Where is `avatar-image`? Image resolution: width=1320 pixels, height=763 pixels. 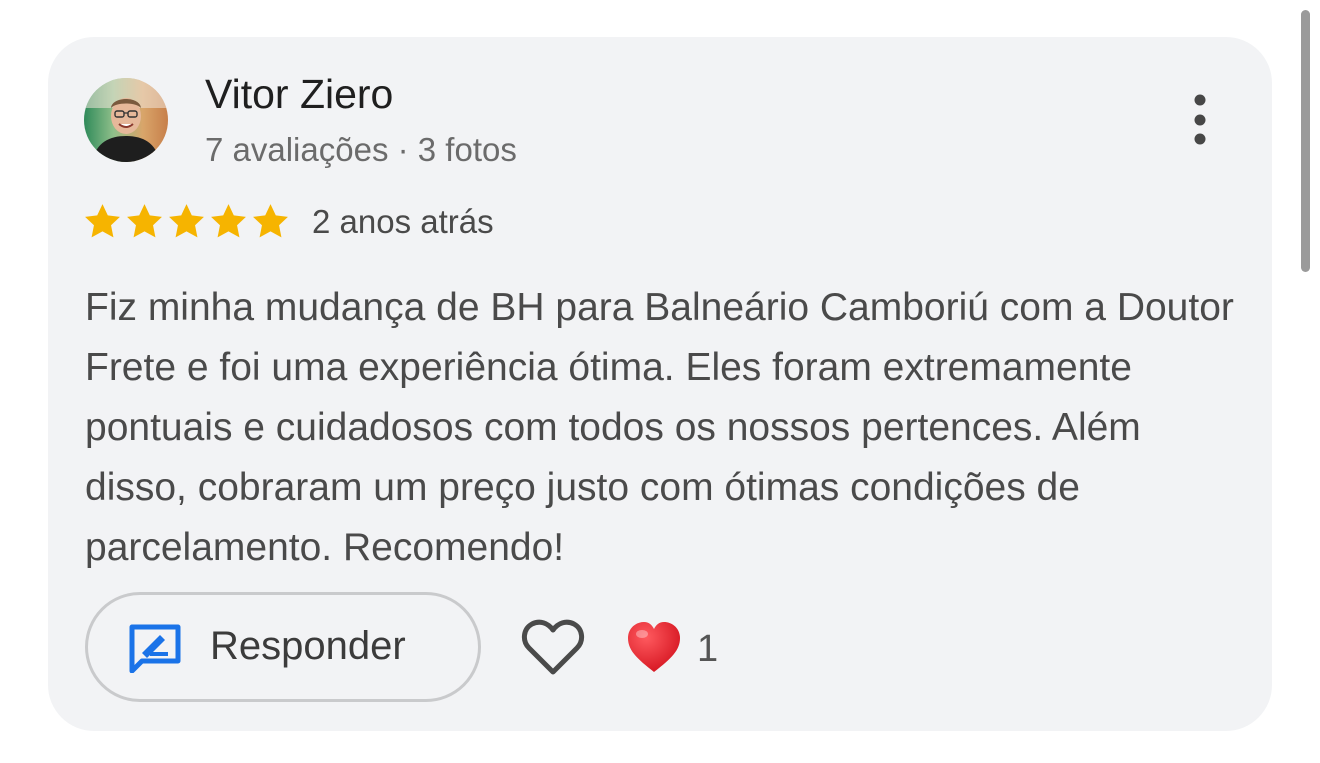 avatar-image is located at coordinates (126, 120).